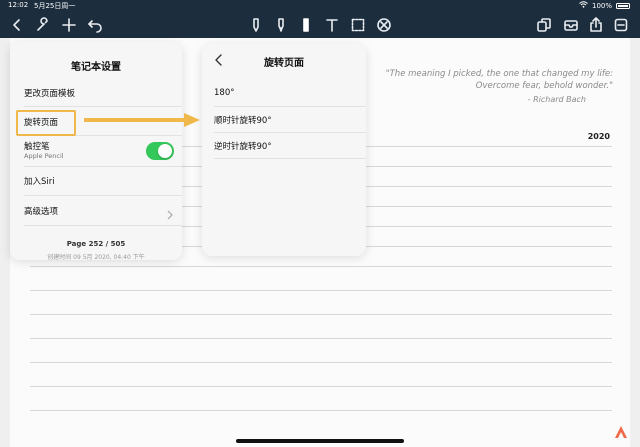  Describe the element at coordinates (69, 25) in the screenshot. I see `plus-icon` at that location.